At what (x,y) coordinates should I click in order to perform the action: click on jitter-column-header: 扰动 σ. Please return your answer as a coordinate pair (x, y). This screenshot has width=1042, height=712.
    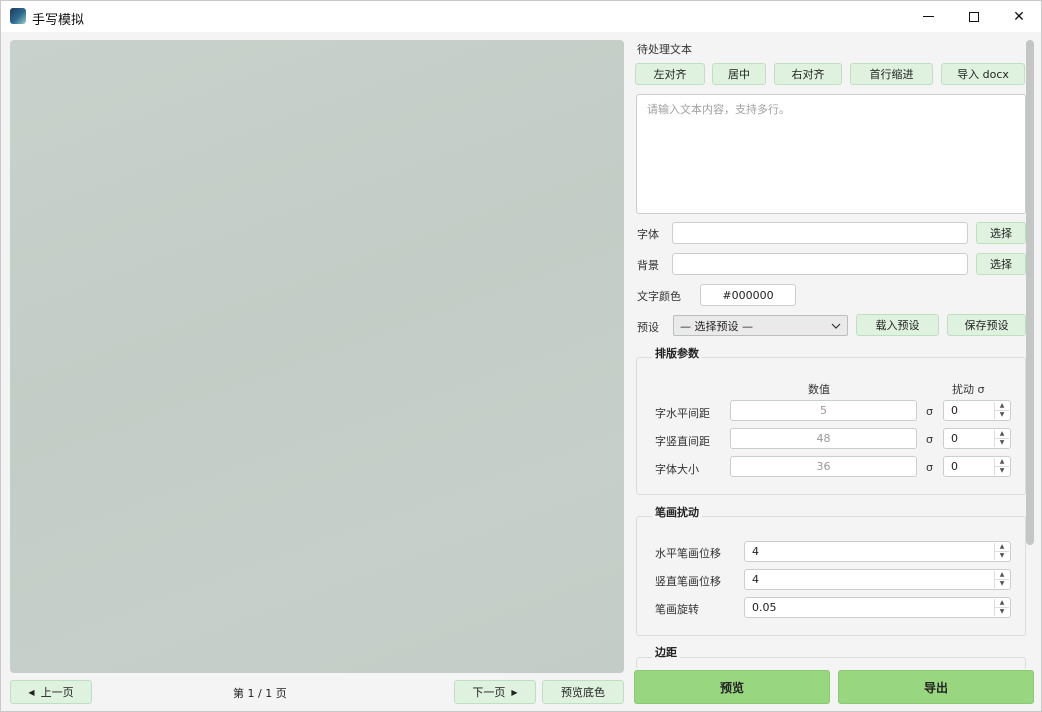
    Looking at the image, I should click on (968, 389).